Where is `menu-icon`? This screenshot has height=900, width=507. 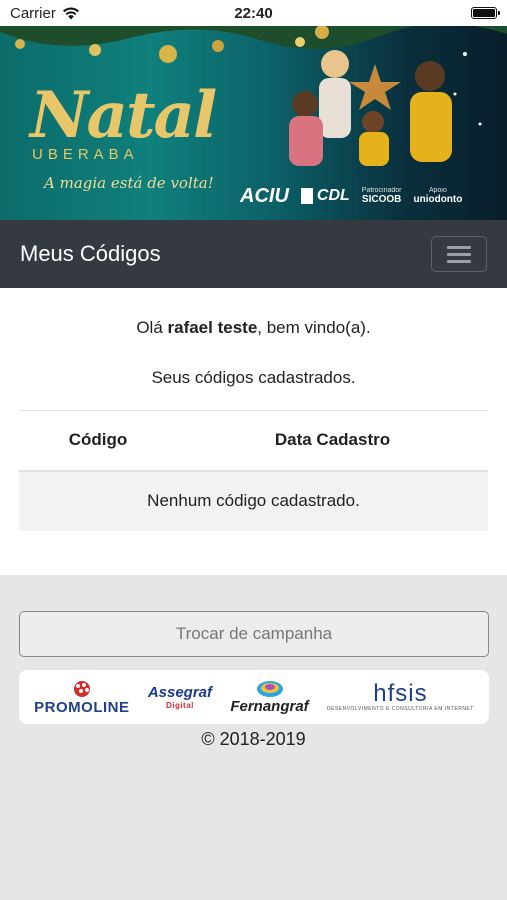 menu-icon is located at coordinates (459, 247).